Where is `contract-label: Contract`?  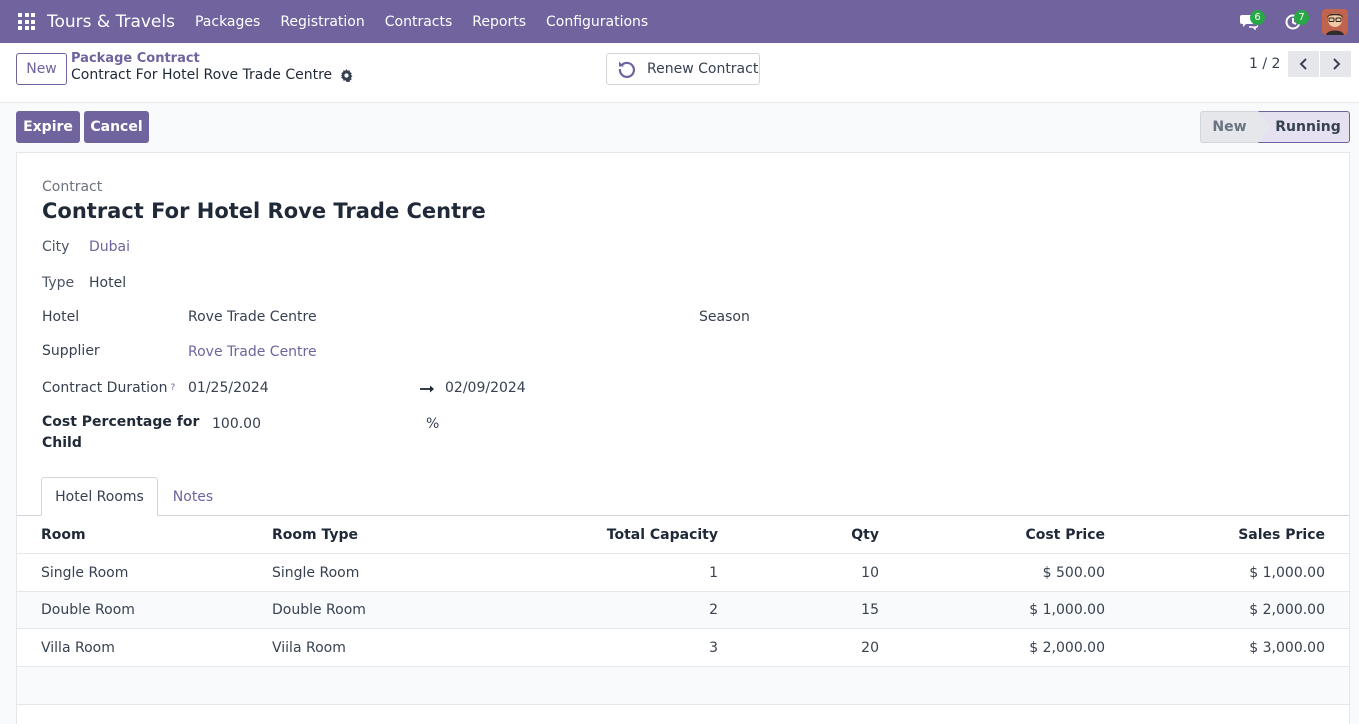 contract-label: Contract is located at coordinates (72, 187).